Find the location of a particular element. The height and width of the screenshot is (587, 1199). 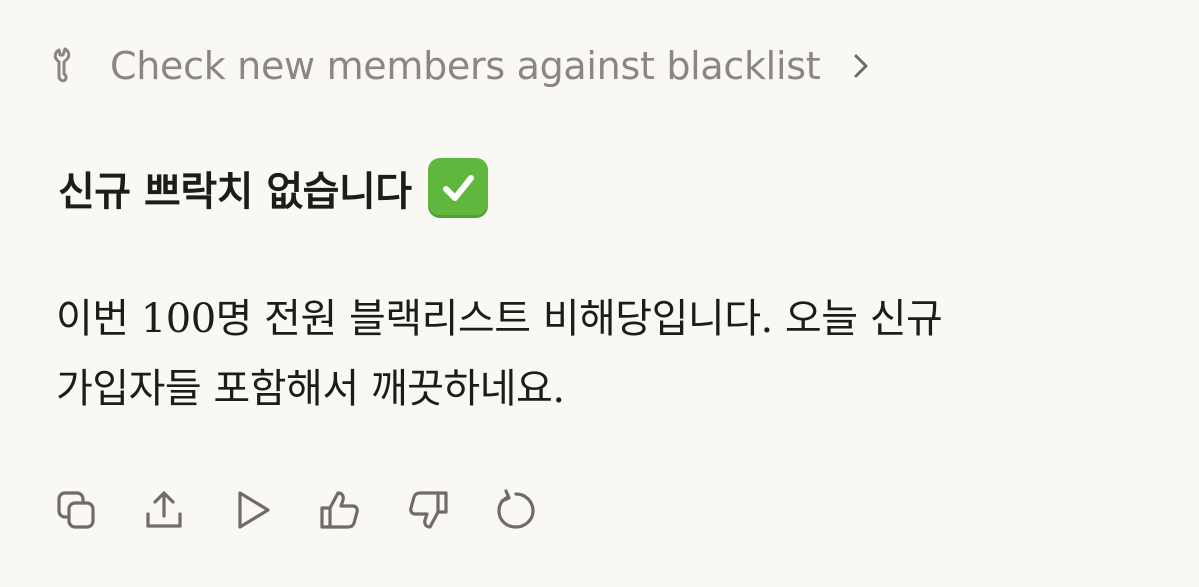

thumbs-down-icon is located at coordinates (428, 512).